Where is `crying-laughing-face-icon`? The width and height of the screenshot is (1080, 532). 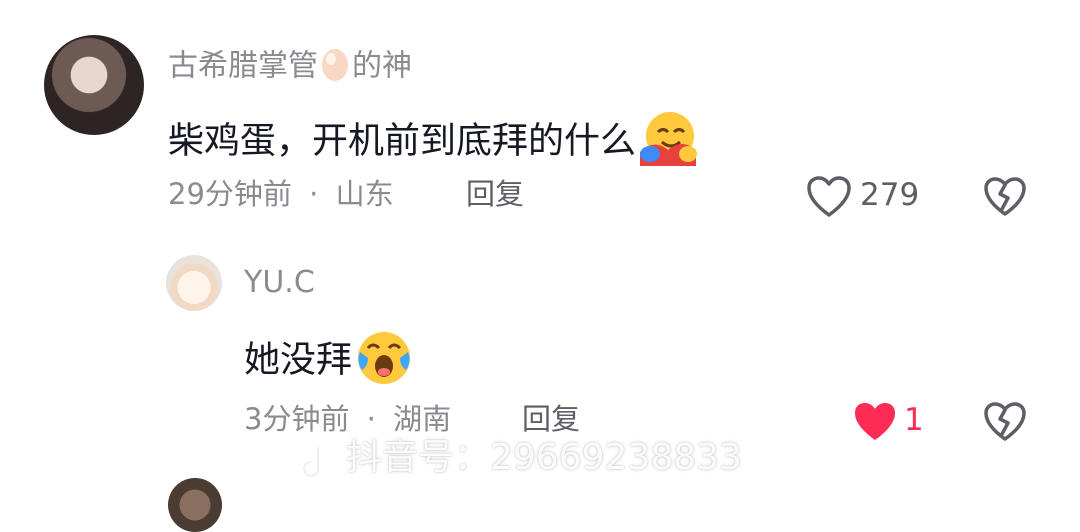 crying-laughing-face-icon is located at coordinates (384, 361).